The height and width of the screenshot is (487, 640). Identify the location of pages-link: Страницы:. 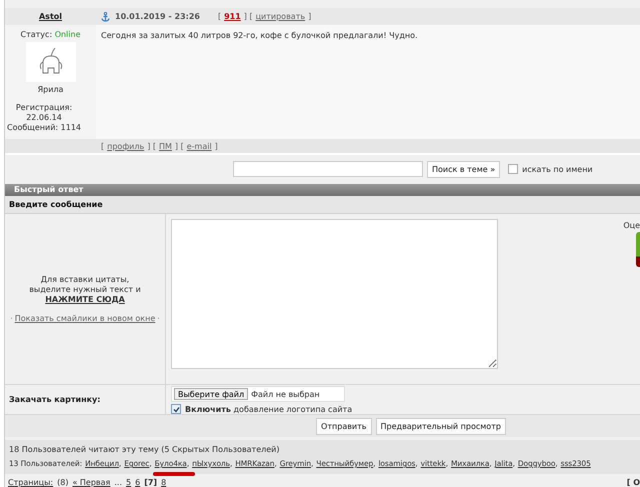
(31, 482).